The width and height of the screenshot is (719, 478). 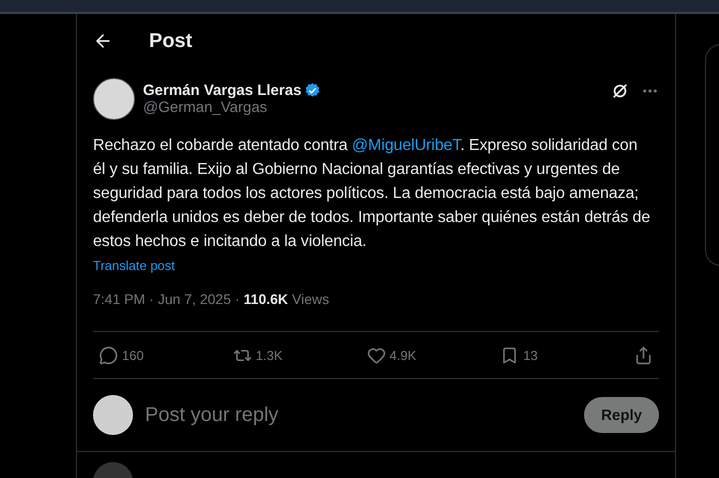 I want to click on share-icon, so click(x=643, y=355).